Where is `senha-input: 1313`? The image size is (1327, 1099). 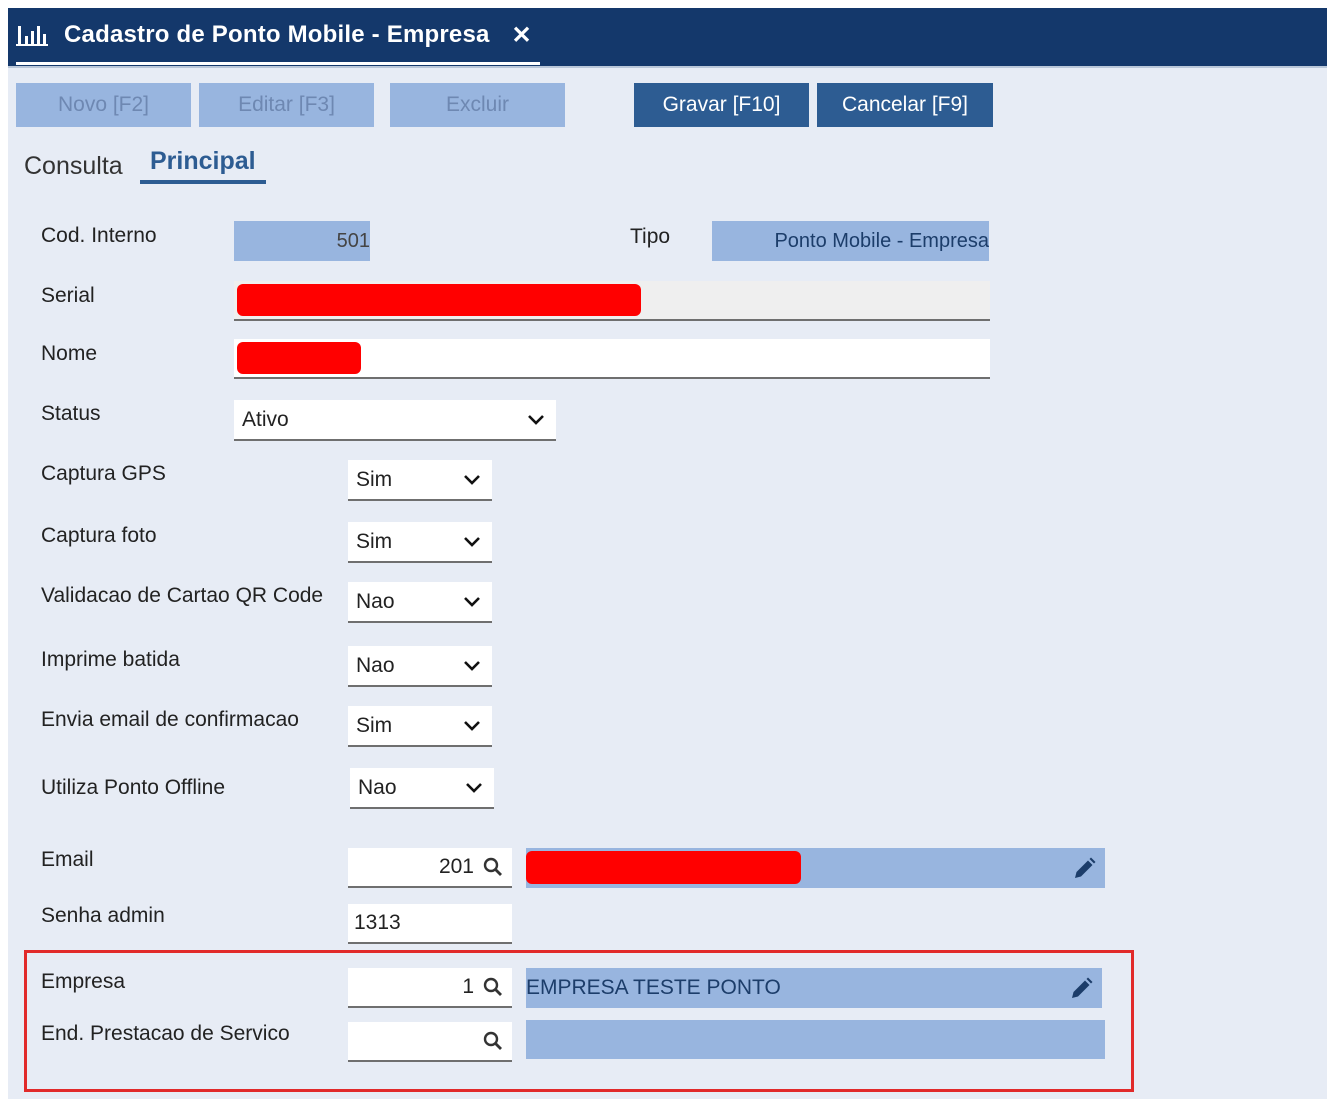
senha-input: 1313 is located at coordinates (430, 924).